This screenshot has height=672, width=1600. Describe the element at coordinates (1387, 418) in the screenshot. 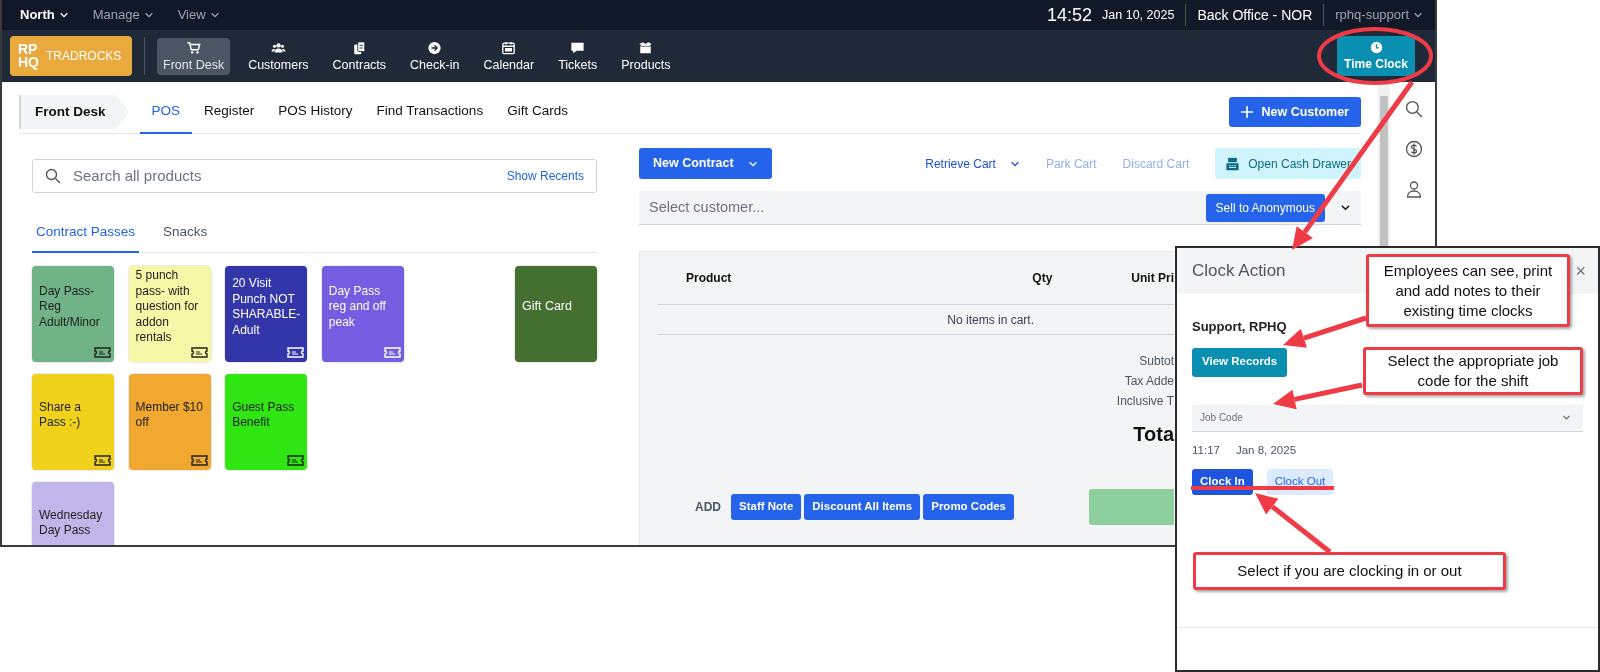

I see `job-code-select: Job Code` at that location.